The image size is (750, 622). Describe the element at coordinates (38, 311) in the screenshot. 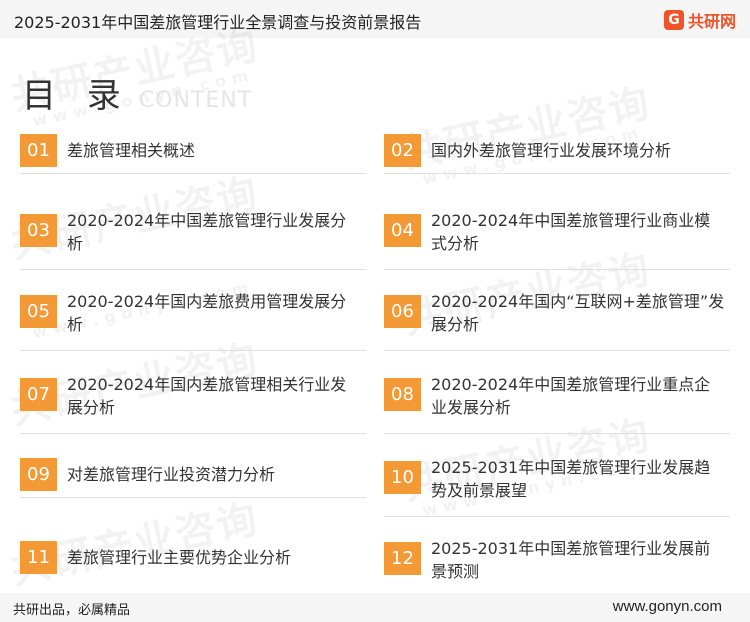

I see `toc-number-badge: 05` at that location.